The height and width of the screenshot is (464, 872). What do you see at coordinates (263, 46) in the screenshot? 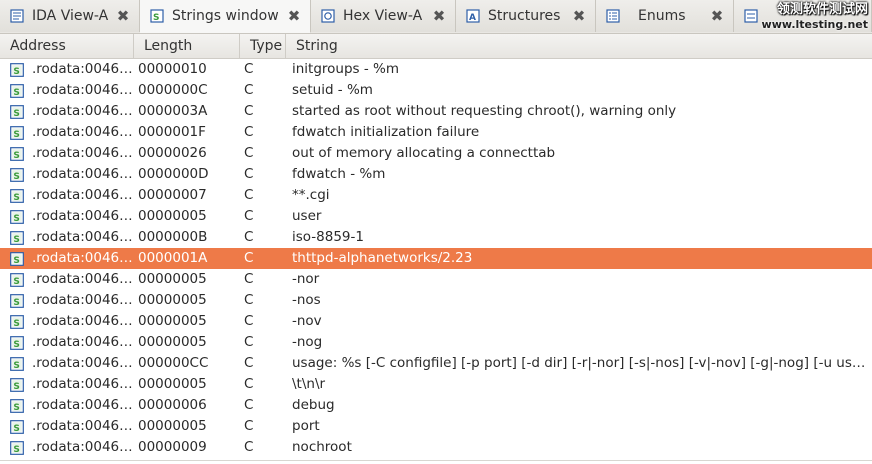
I see `column-header-type: Type` at bounding box center [263, 46].